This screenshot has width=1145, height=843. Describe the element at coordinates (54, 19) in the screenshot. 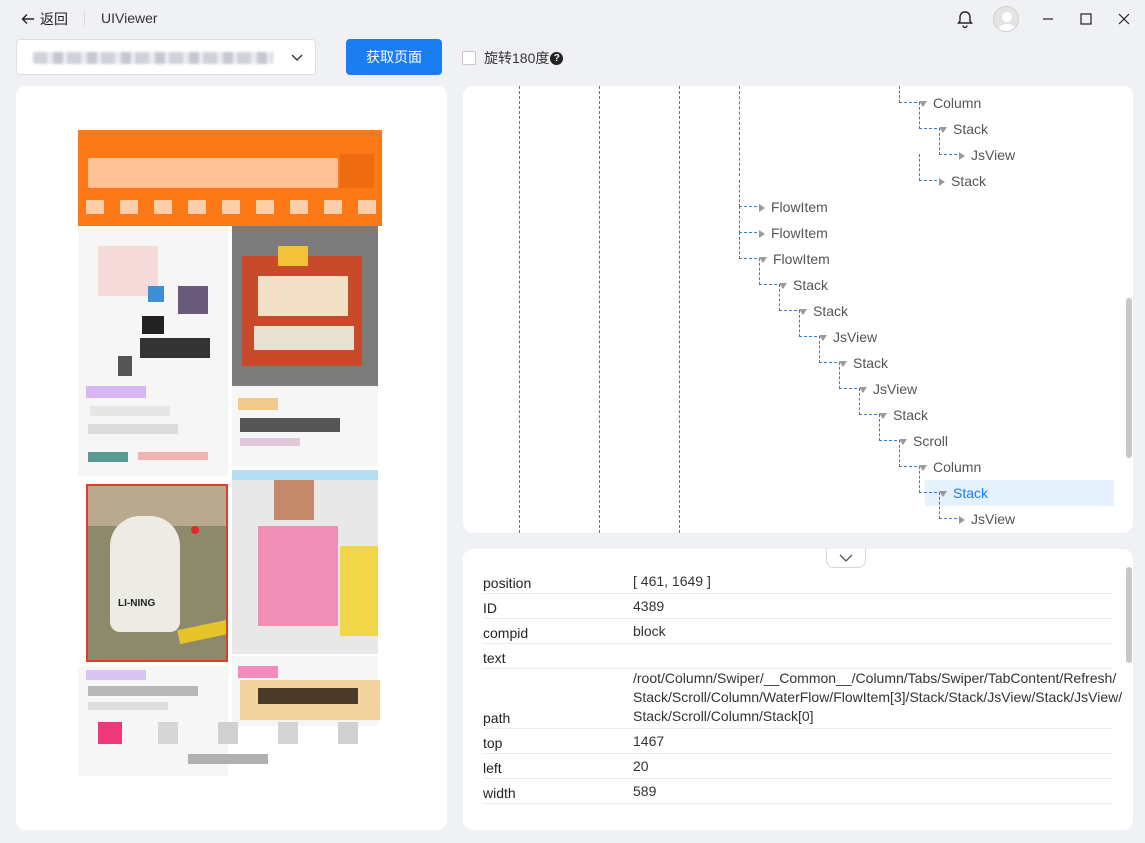

I see `back-label: 返回` at that location.